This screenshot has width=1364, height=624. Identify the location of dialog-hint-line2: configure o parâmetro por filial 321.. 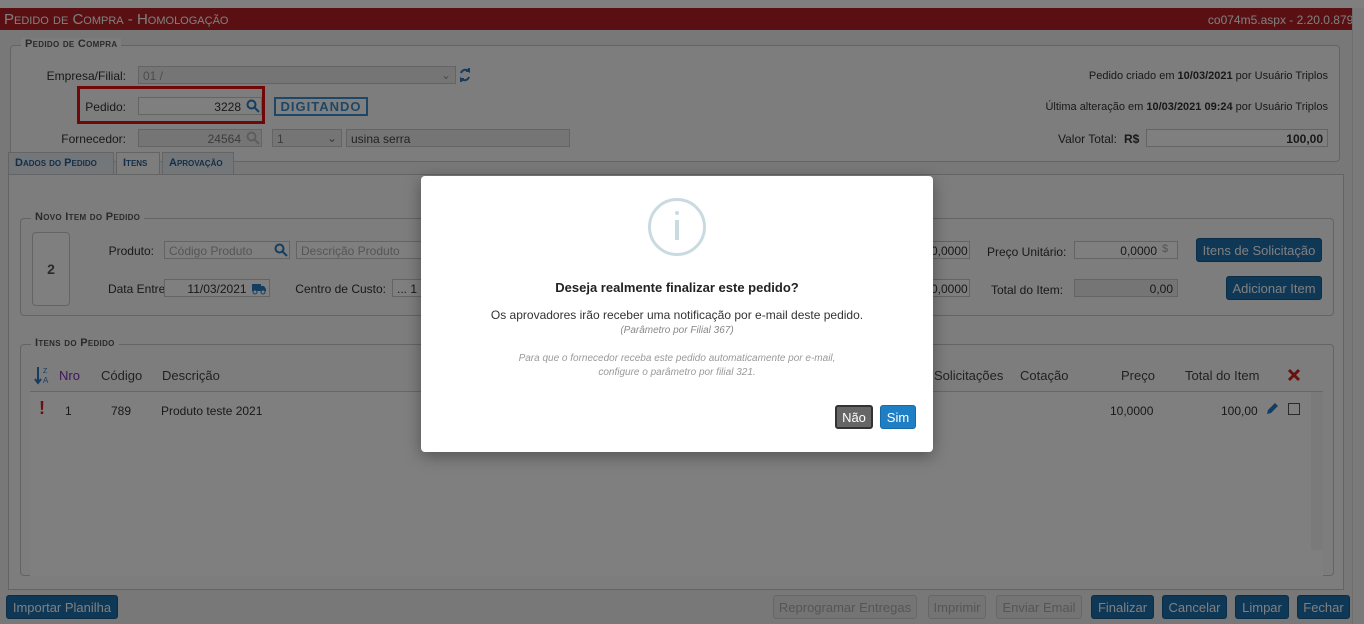
(677, 372).